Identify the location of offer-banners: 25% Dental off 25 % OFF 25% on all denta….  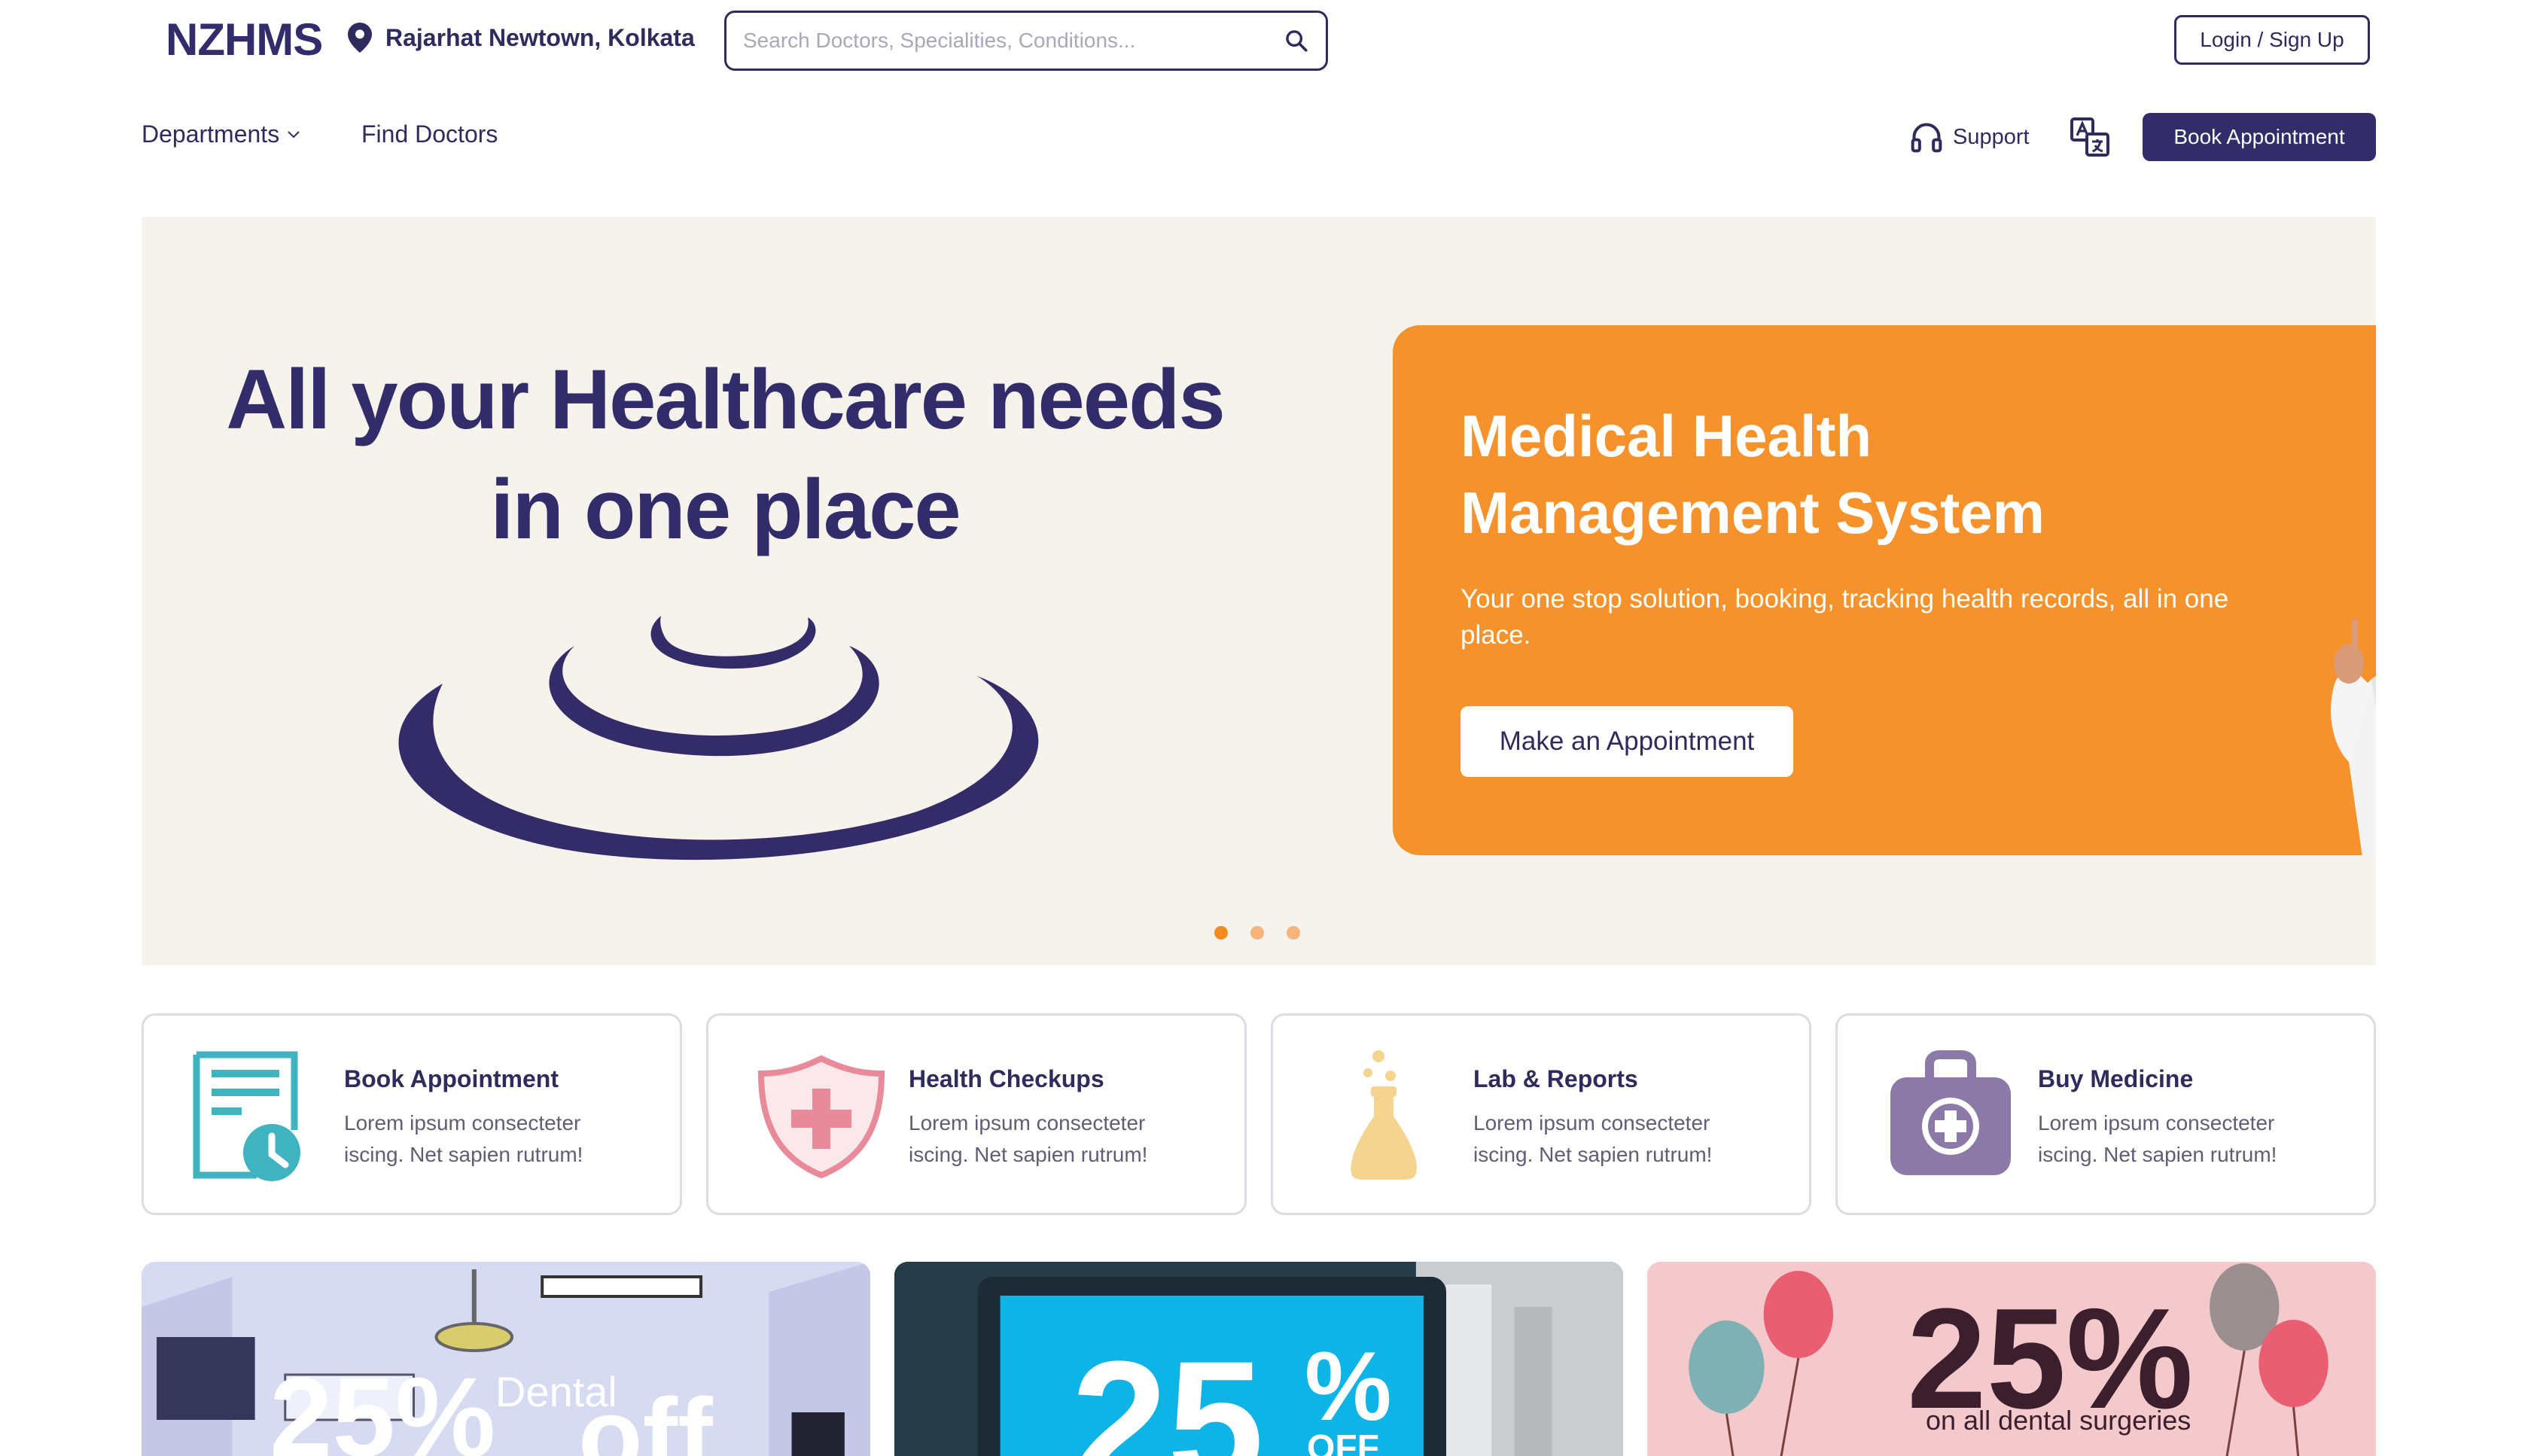
(1259, 1359).